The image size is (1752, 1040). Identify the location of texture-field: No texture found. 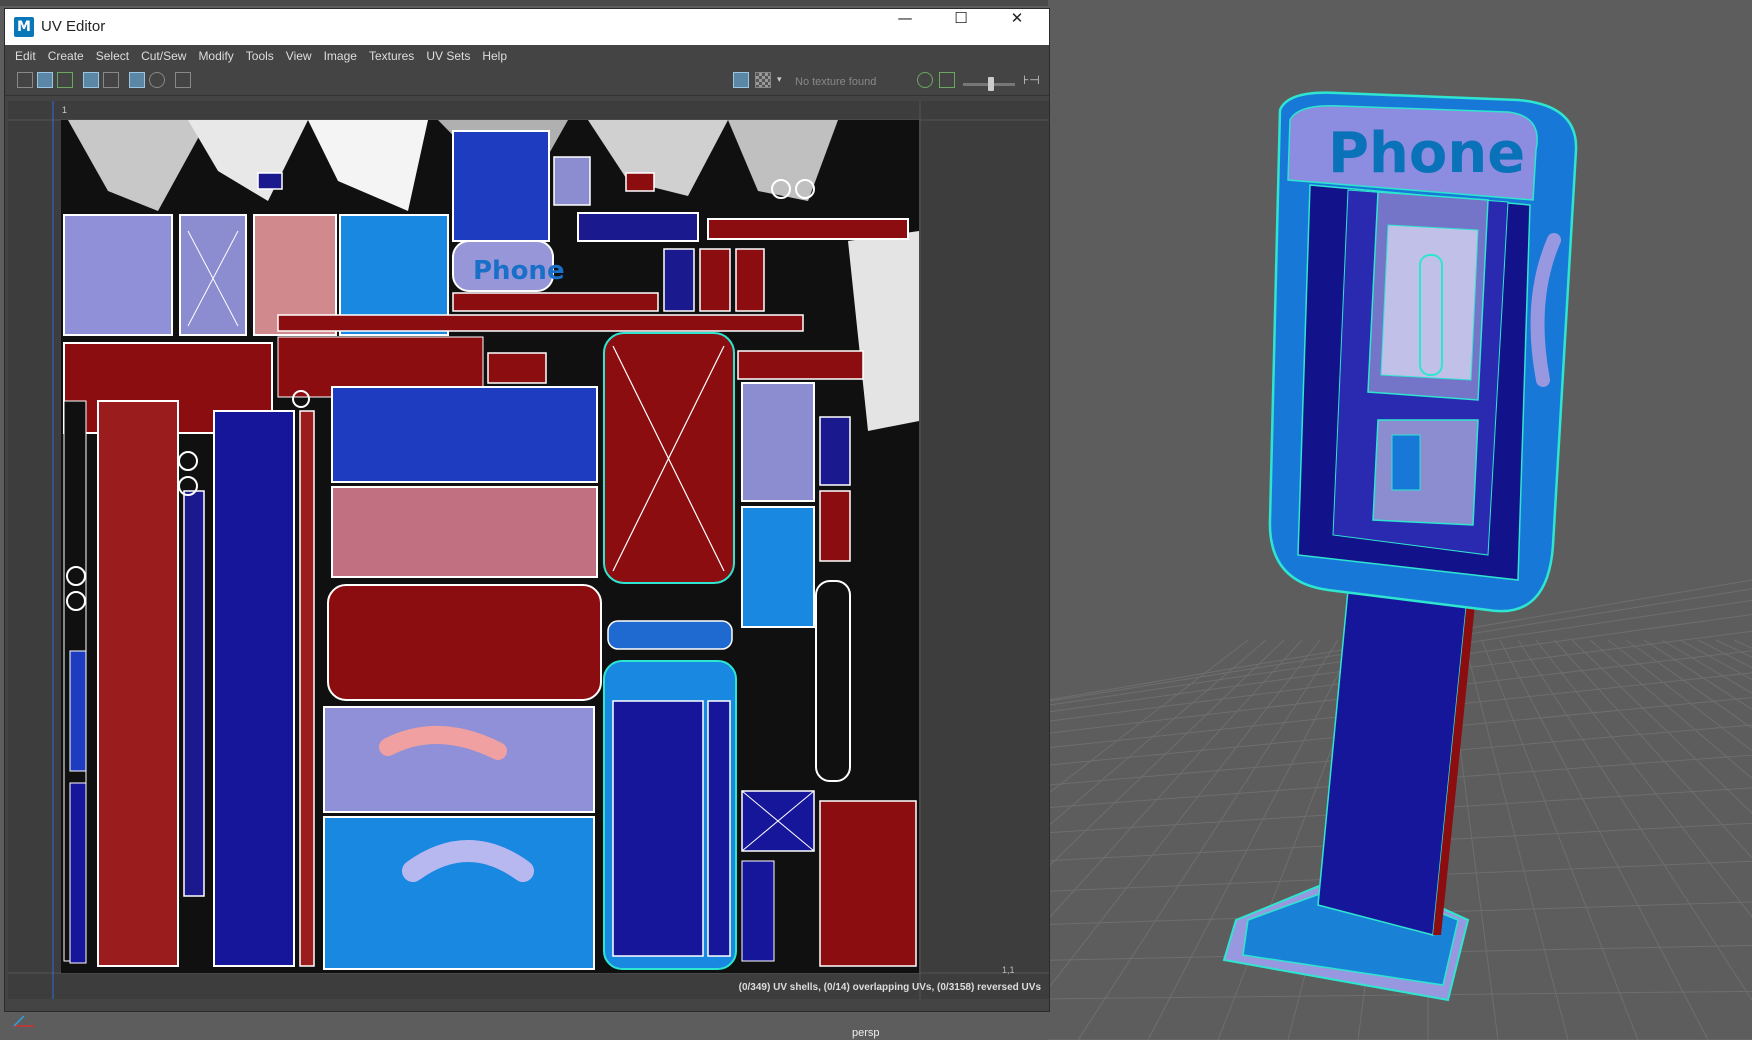
(855, 82).